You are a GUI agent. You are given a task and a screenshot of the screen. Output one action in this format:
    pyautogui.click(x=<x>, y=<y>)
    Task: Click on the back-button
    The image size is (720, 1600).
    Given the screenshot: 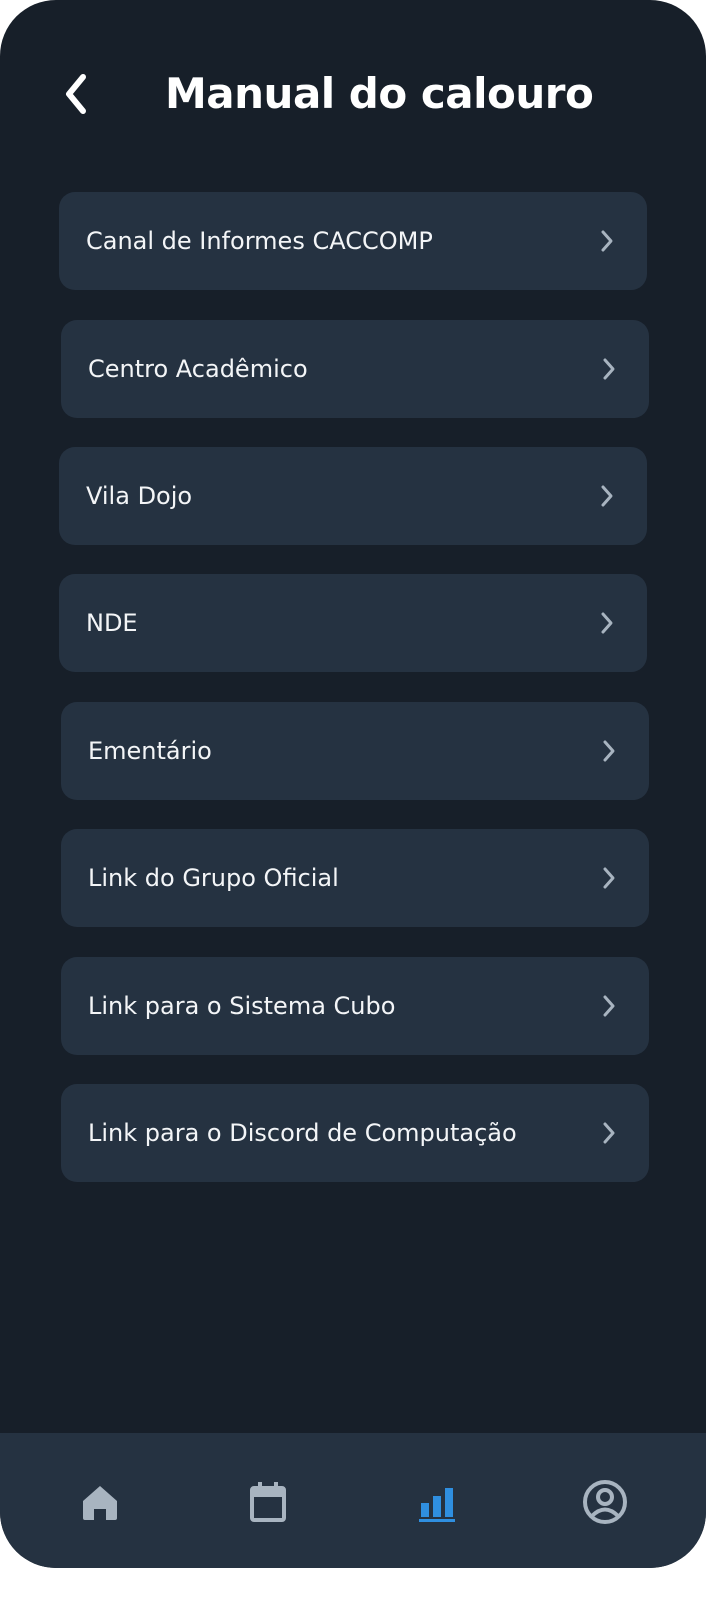 What is the action you would take?
    pyautogui.click(x=76, y=94)
    